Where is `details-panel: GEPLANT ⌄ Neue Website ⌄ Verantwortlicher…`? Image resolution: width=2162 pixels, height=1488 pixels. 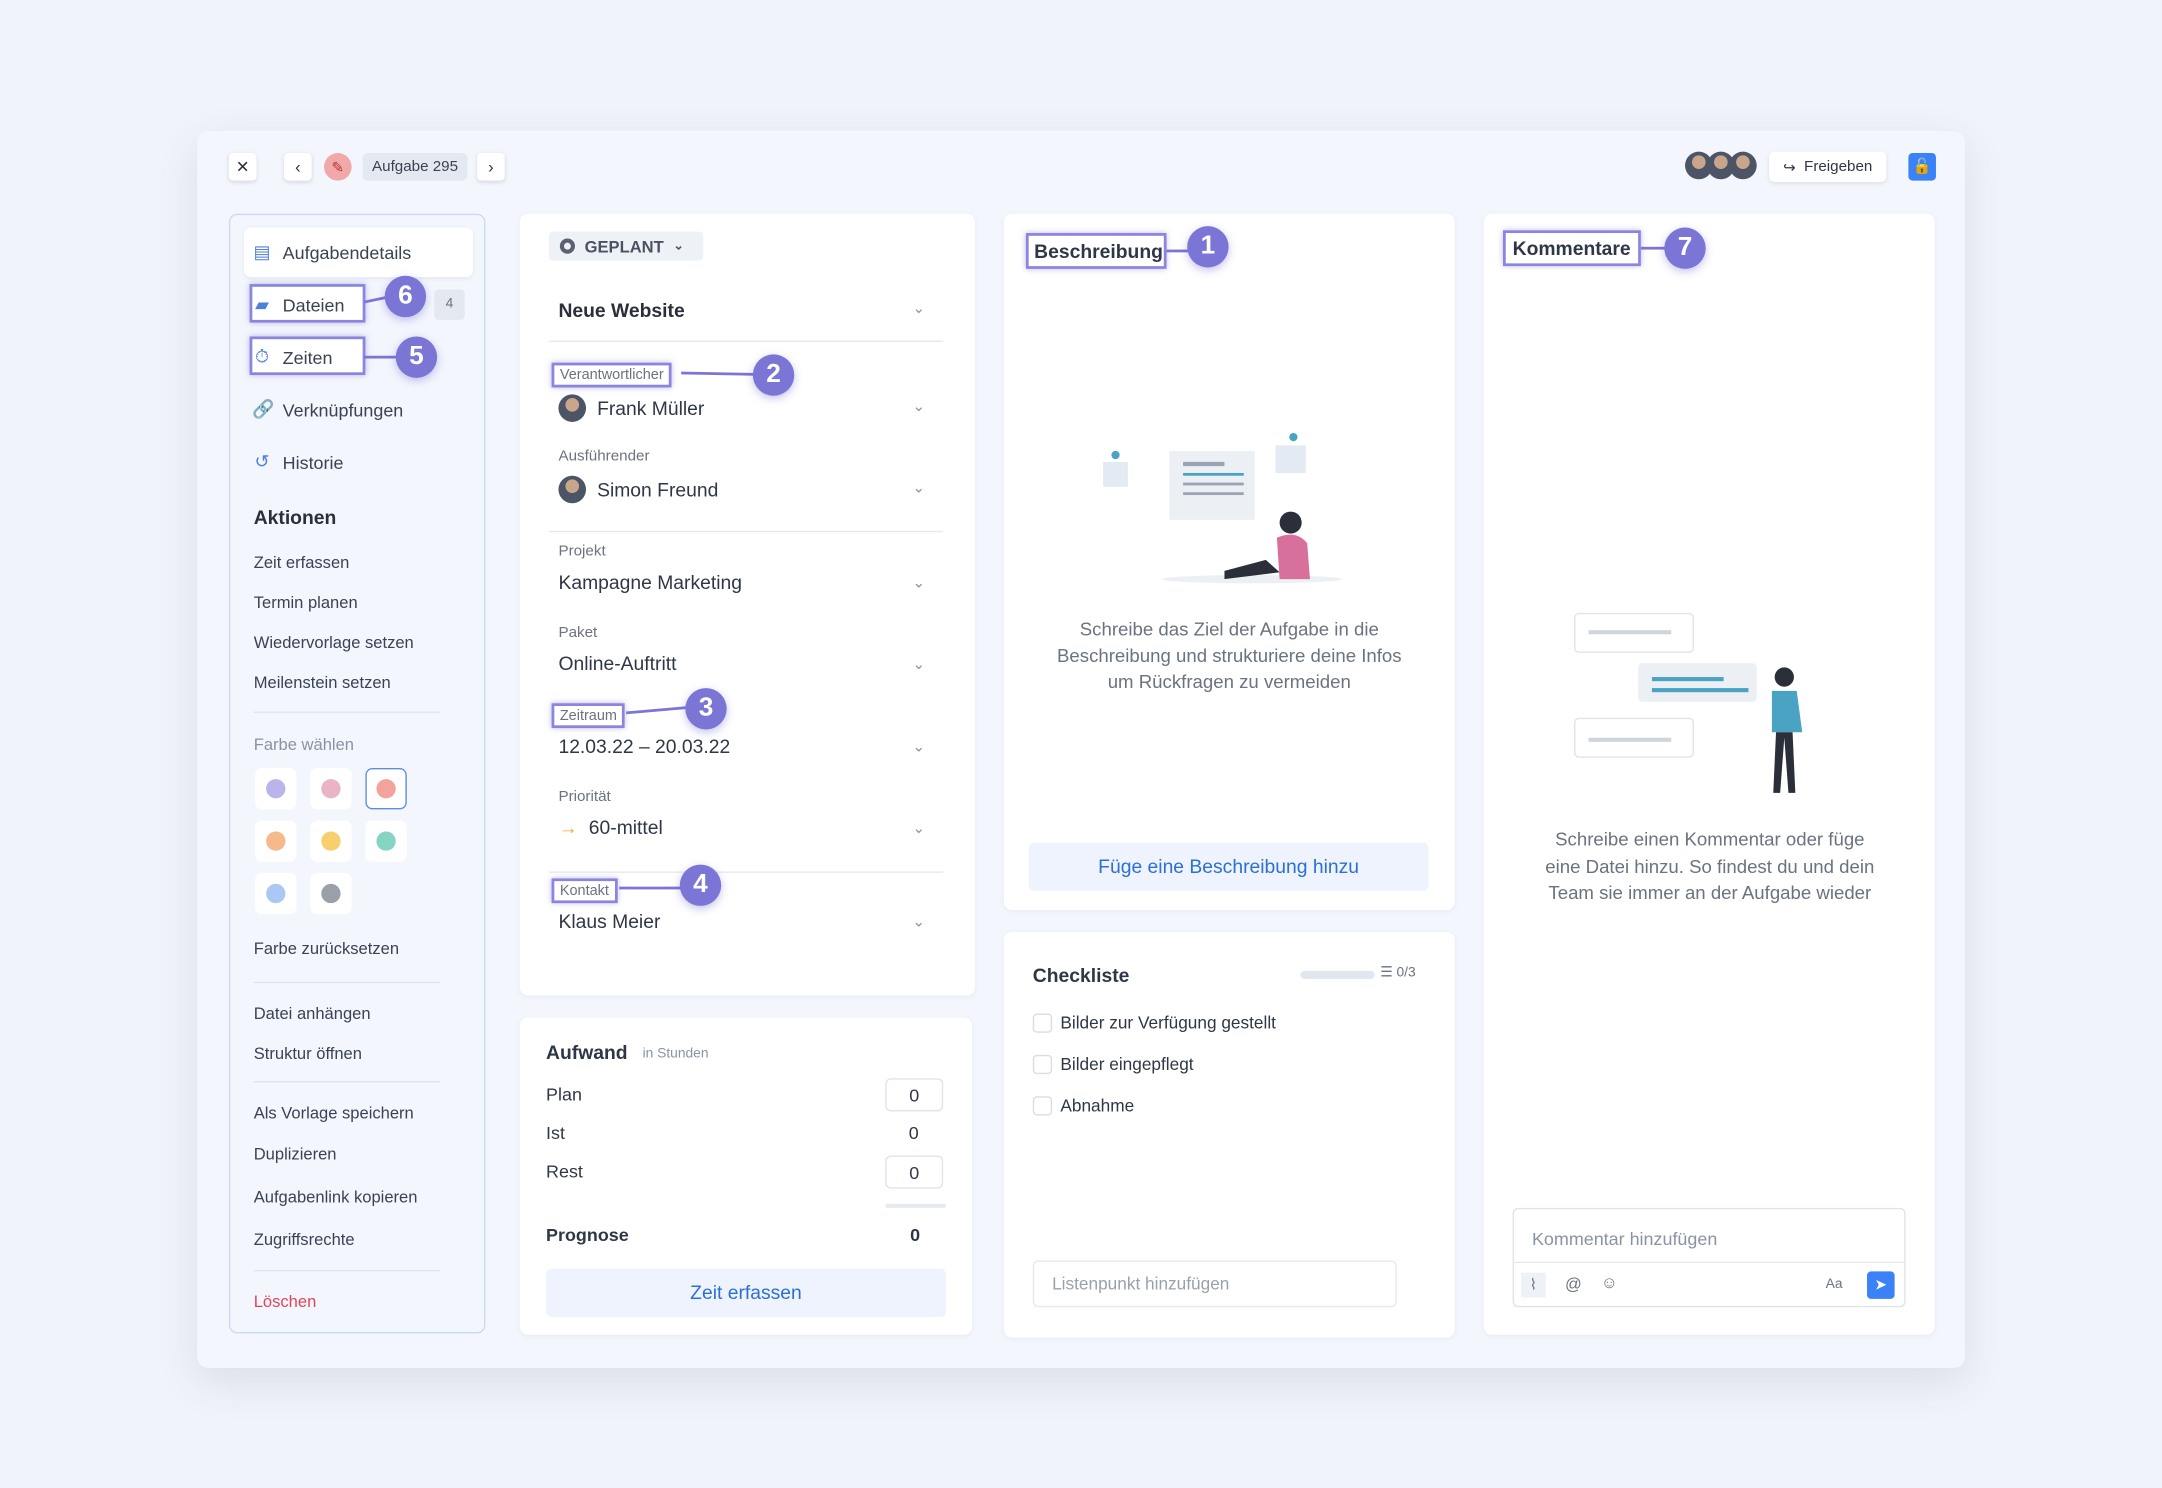 details-panel: GEPLANT ⌄ Neue Website ⌄ Verantwortlicher… is located at coordinates (747, 604).